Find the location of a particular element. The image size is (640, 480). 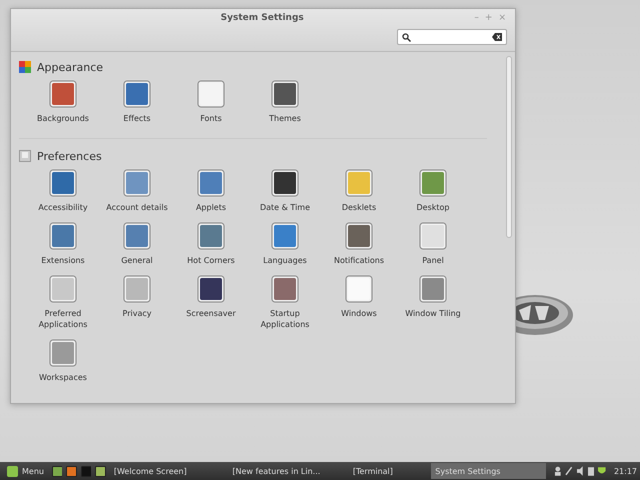

user-icon is located at coordinates (558, 471).